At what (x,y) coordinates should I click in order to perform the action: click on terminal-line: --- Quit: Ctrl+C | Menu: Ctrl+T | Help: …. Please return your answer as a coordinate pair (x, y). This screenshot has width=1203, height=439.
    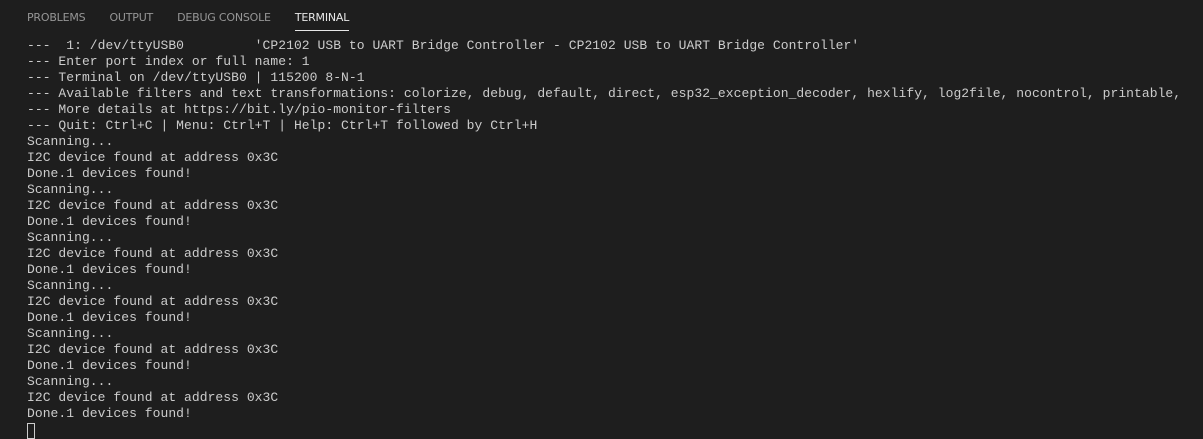
    Looking at the image, I should click on (282, 125).